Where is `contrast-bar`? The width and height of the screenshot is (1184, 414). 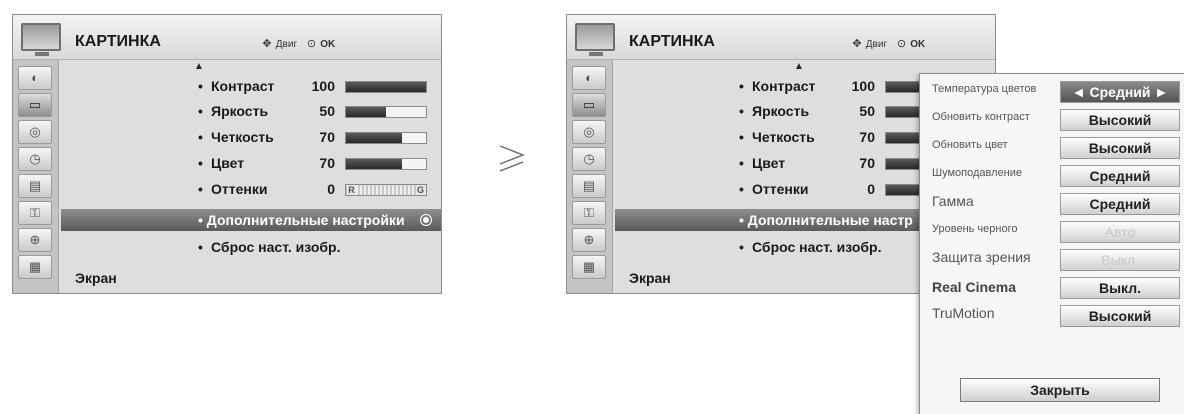 contrast-bar is located at coordinates (386, 87).